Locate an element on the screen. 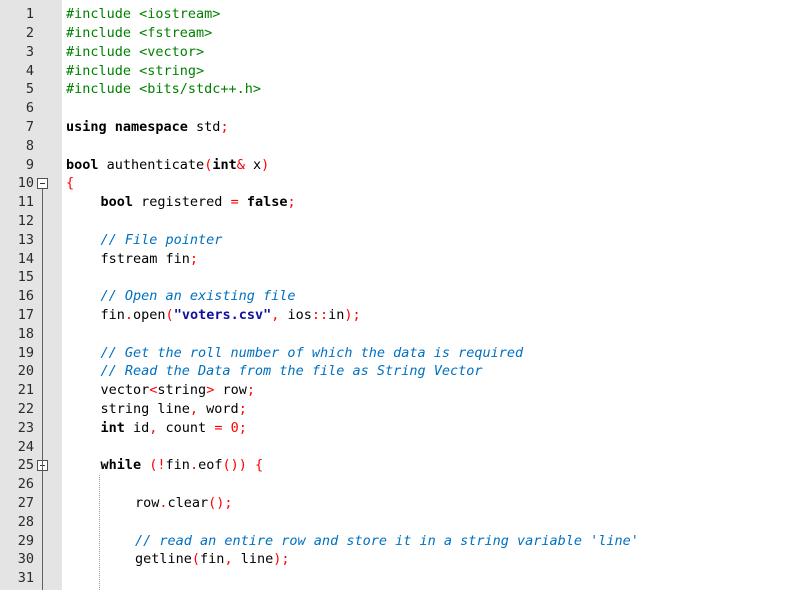 Image resolution: width=786 pixels, height=590 pixels. code-line: int id, count = 0; is located at coordinates (174, 428).